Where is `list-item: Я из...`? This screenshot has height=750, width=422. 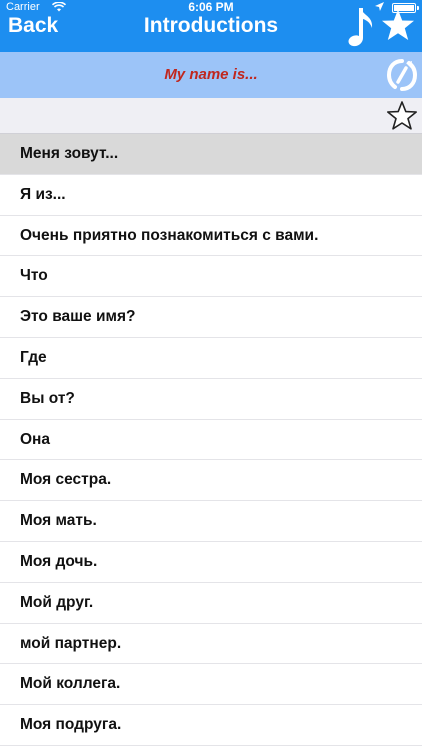 list-item: Я из... is located at coordinates (211, 195).